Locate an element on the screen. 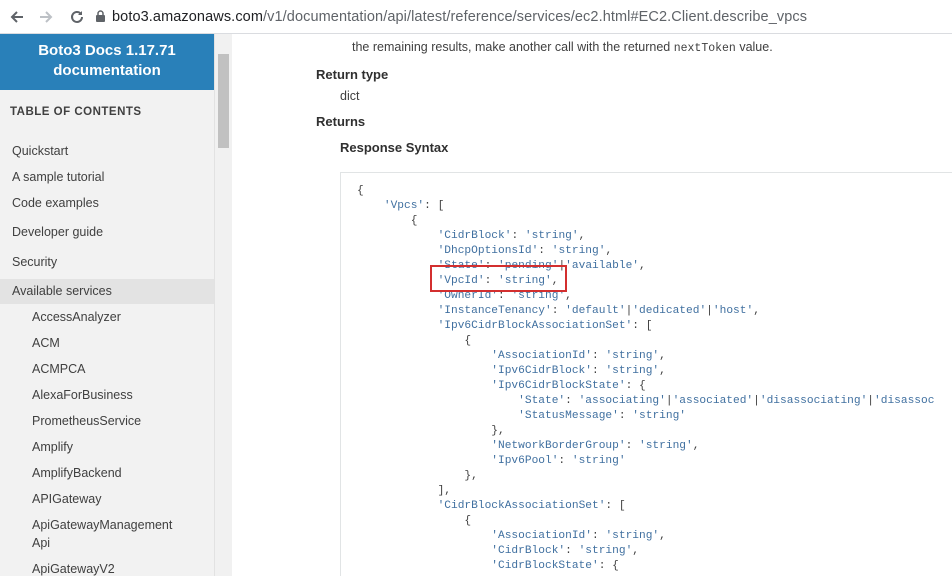 This screenshot has height=576, width=952. brand-title: Boto3 Docs 1.17.71 is located at coordinates (107, 50).